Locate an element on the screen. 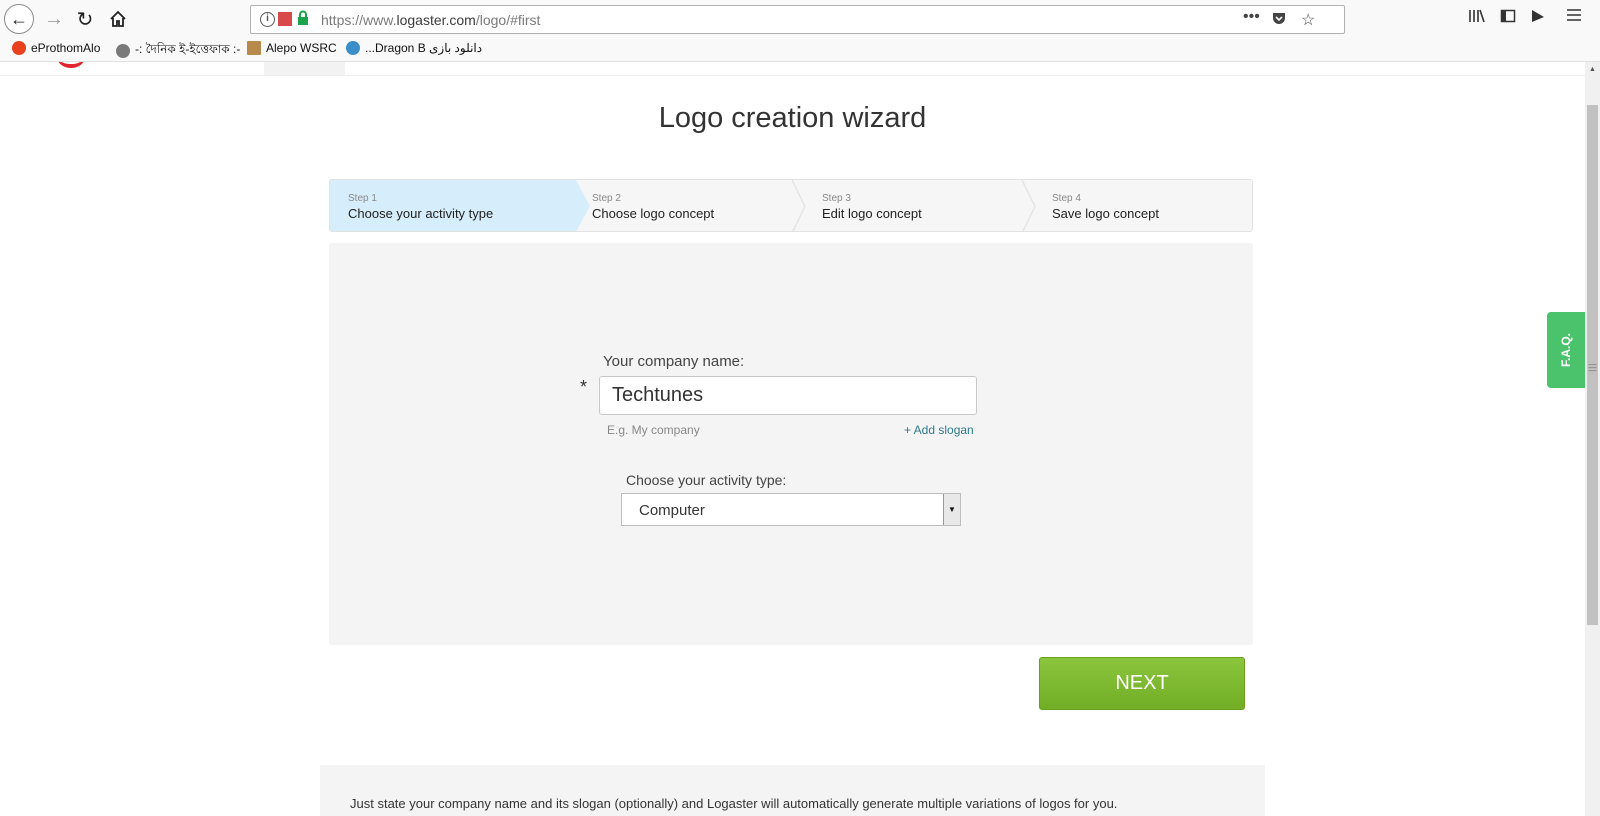 The height and width of the screenshot is (816, 1600). game-favicon-icon is located at coordinates (353, 48).